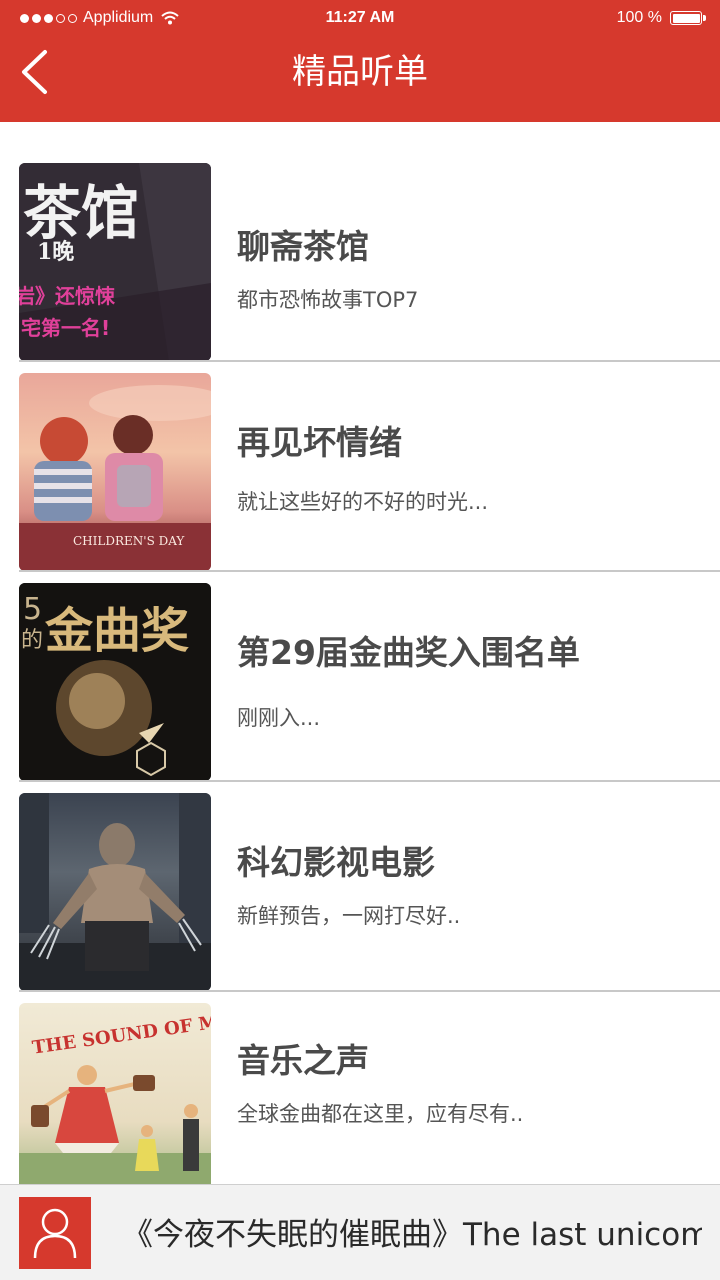 Image resolution: width=720 pixels, height=1280 pixels. What do you see at coordinates (115, 472) in the screenshot?
I see `cover-image: CHILDREN'S DAY` at bounding box center [115, 472].